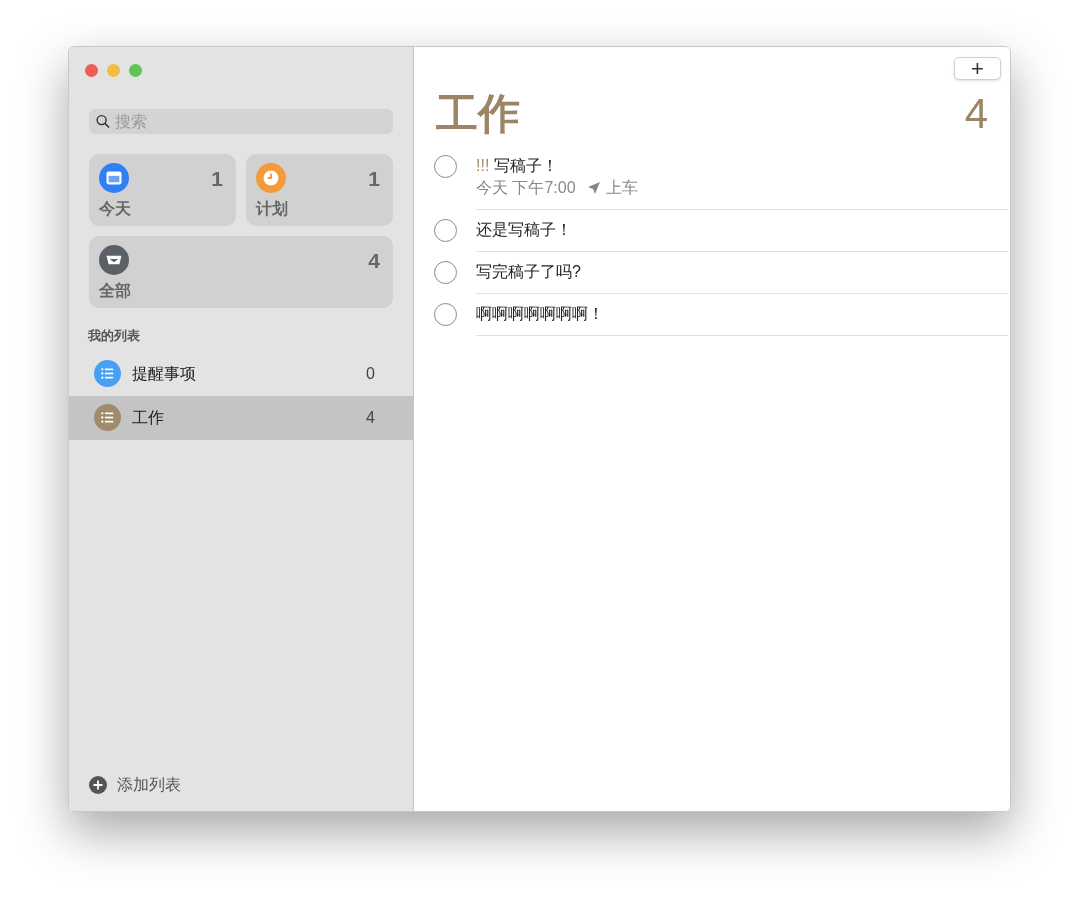 The width and height of the screenshot is (1080, 903). I want to click on list-row: 工作 4, so click(241, 417).